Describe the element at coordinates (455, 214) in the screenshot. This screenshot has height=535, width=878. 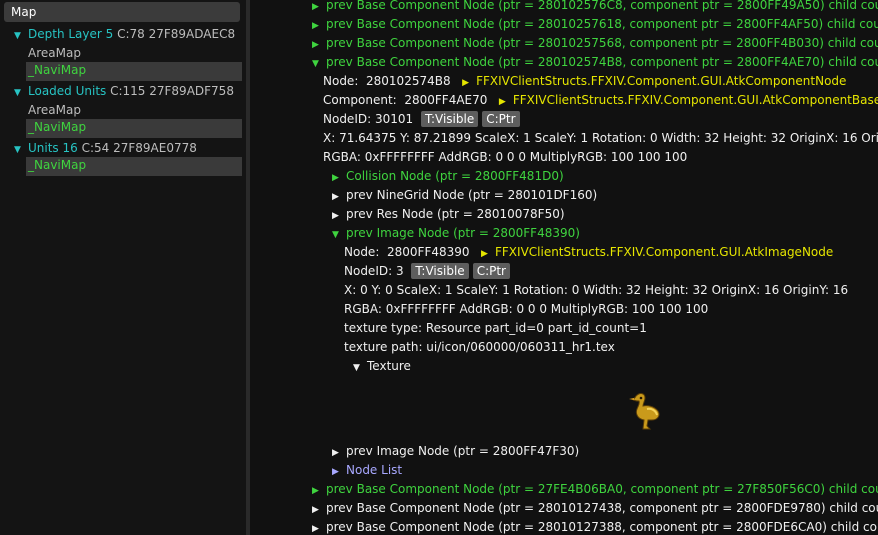
I see `tree-node-label: prev Res Node (ptr = 28010078F50)` at that location.